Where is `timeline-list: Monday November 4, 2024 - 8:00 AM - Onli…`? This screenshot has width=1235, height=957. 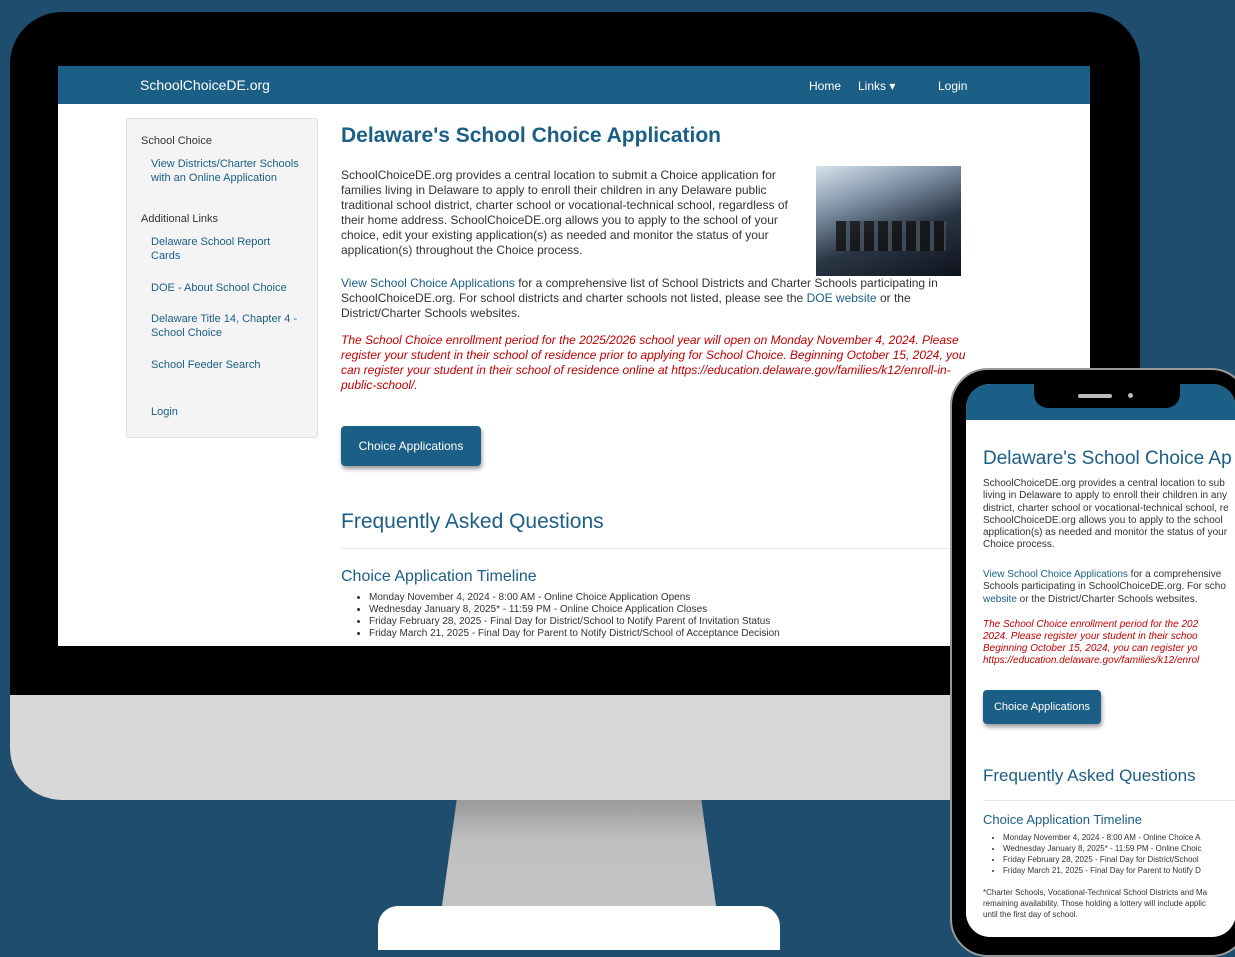 timeline-list: Monday November 4, 2024 - 8:00 AM - Onli… is located at coordinates (560, 616).